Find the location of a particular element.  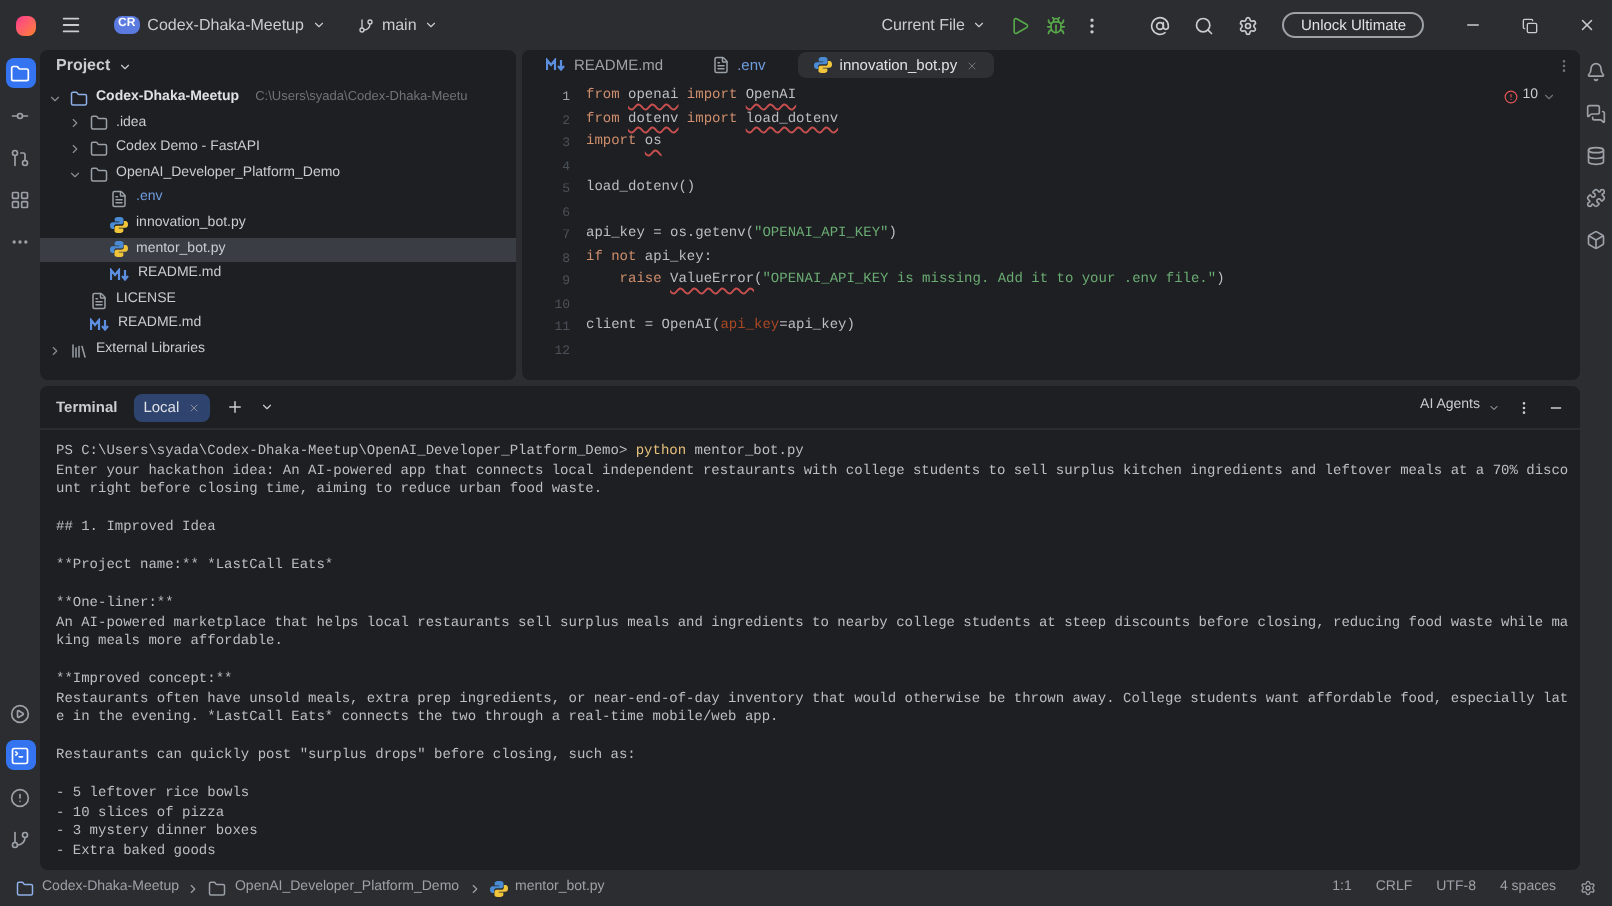

new-tab-icon is located at coordinates (234, 407).